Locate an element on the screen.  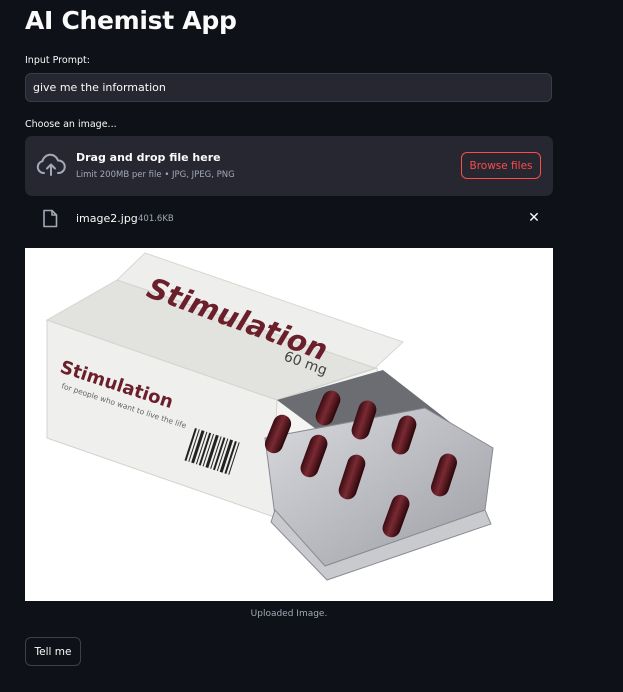
cloud-upload-icon is located at coordinates (51, 164).